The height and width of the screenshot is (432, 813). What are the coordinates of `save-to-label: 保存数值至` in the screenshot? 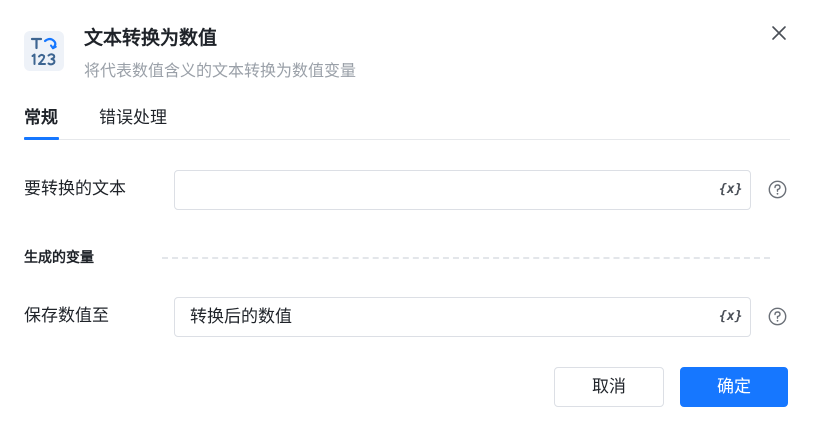 It's located at (66, 316).